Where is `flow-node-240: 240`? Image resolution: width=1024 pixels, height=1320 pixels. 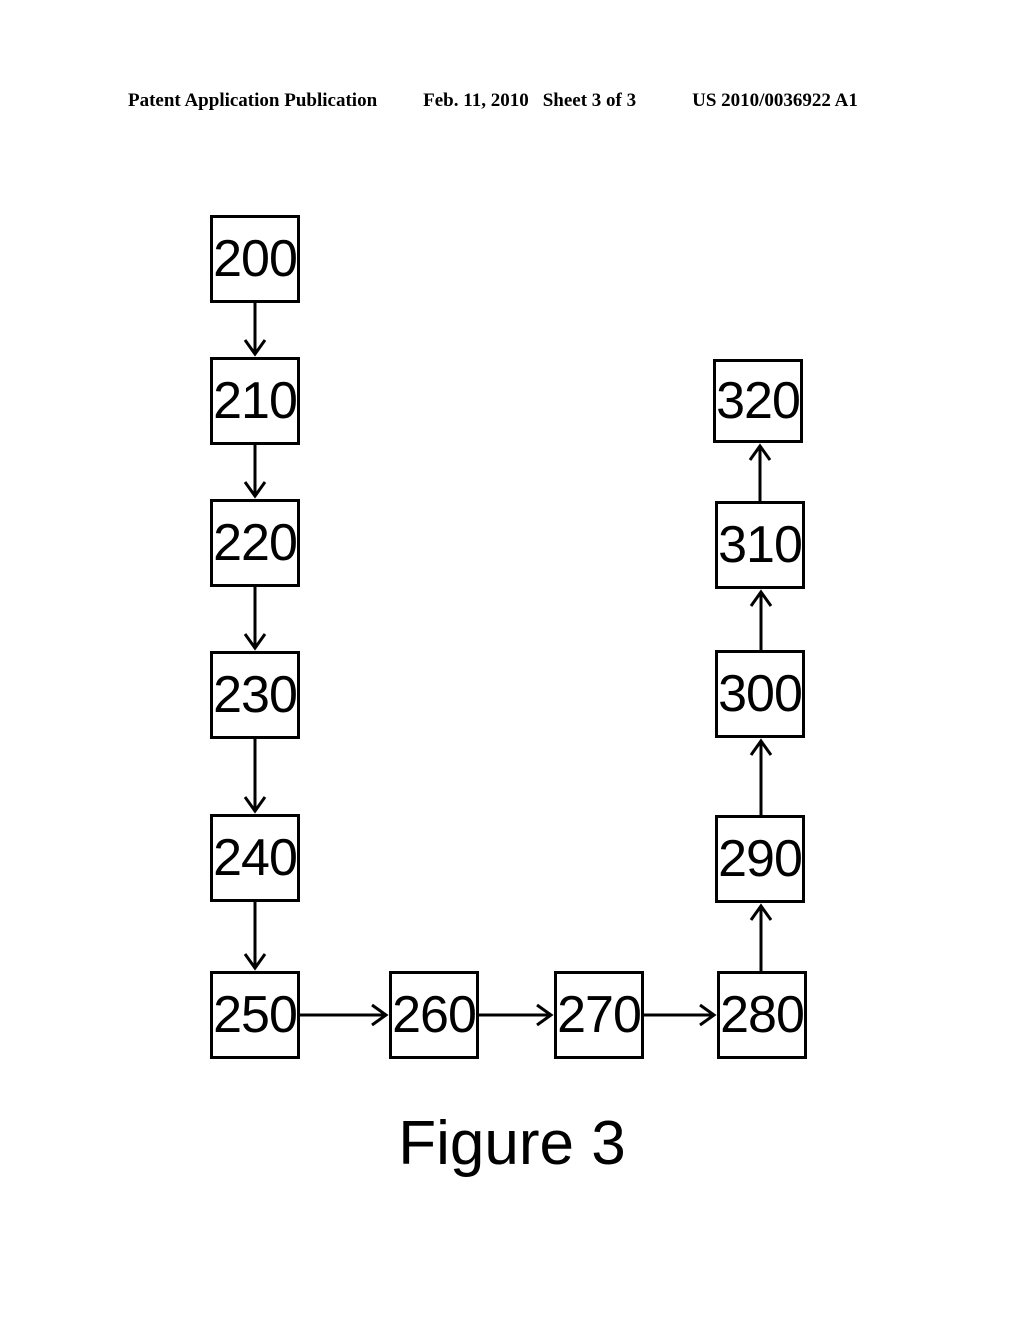
flow-node-240: 240 is located at coordinates (255, 858).